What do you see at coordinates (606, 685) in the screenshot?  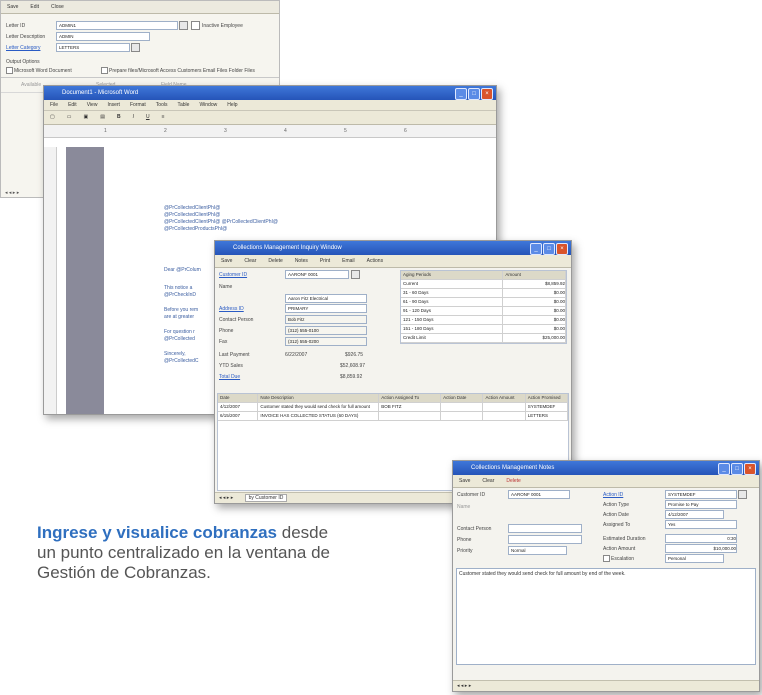 I see `notes-statusbar: ◂ ◂ ▸ ▸` at bounding box center [606, 685].